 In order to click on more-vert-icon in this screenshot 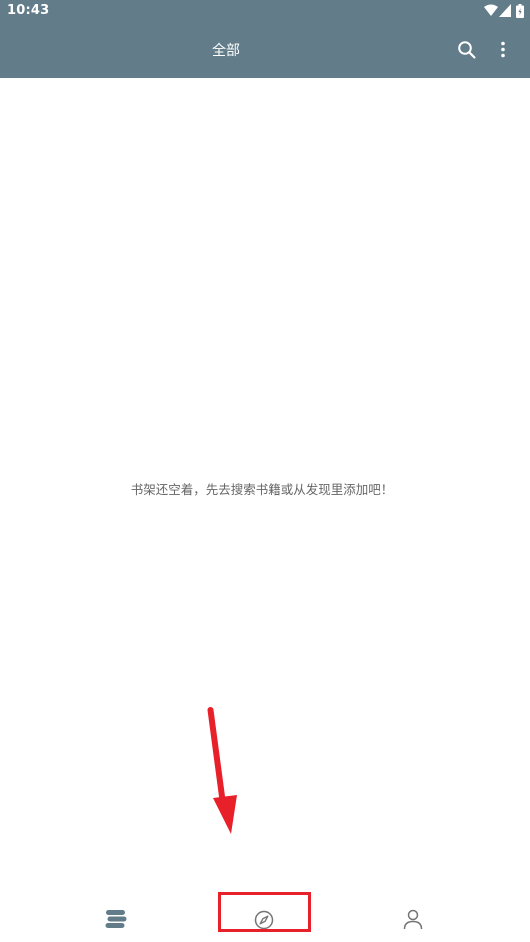, I will do `click(503, 49)`.